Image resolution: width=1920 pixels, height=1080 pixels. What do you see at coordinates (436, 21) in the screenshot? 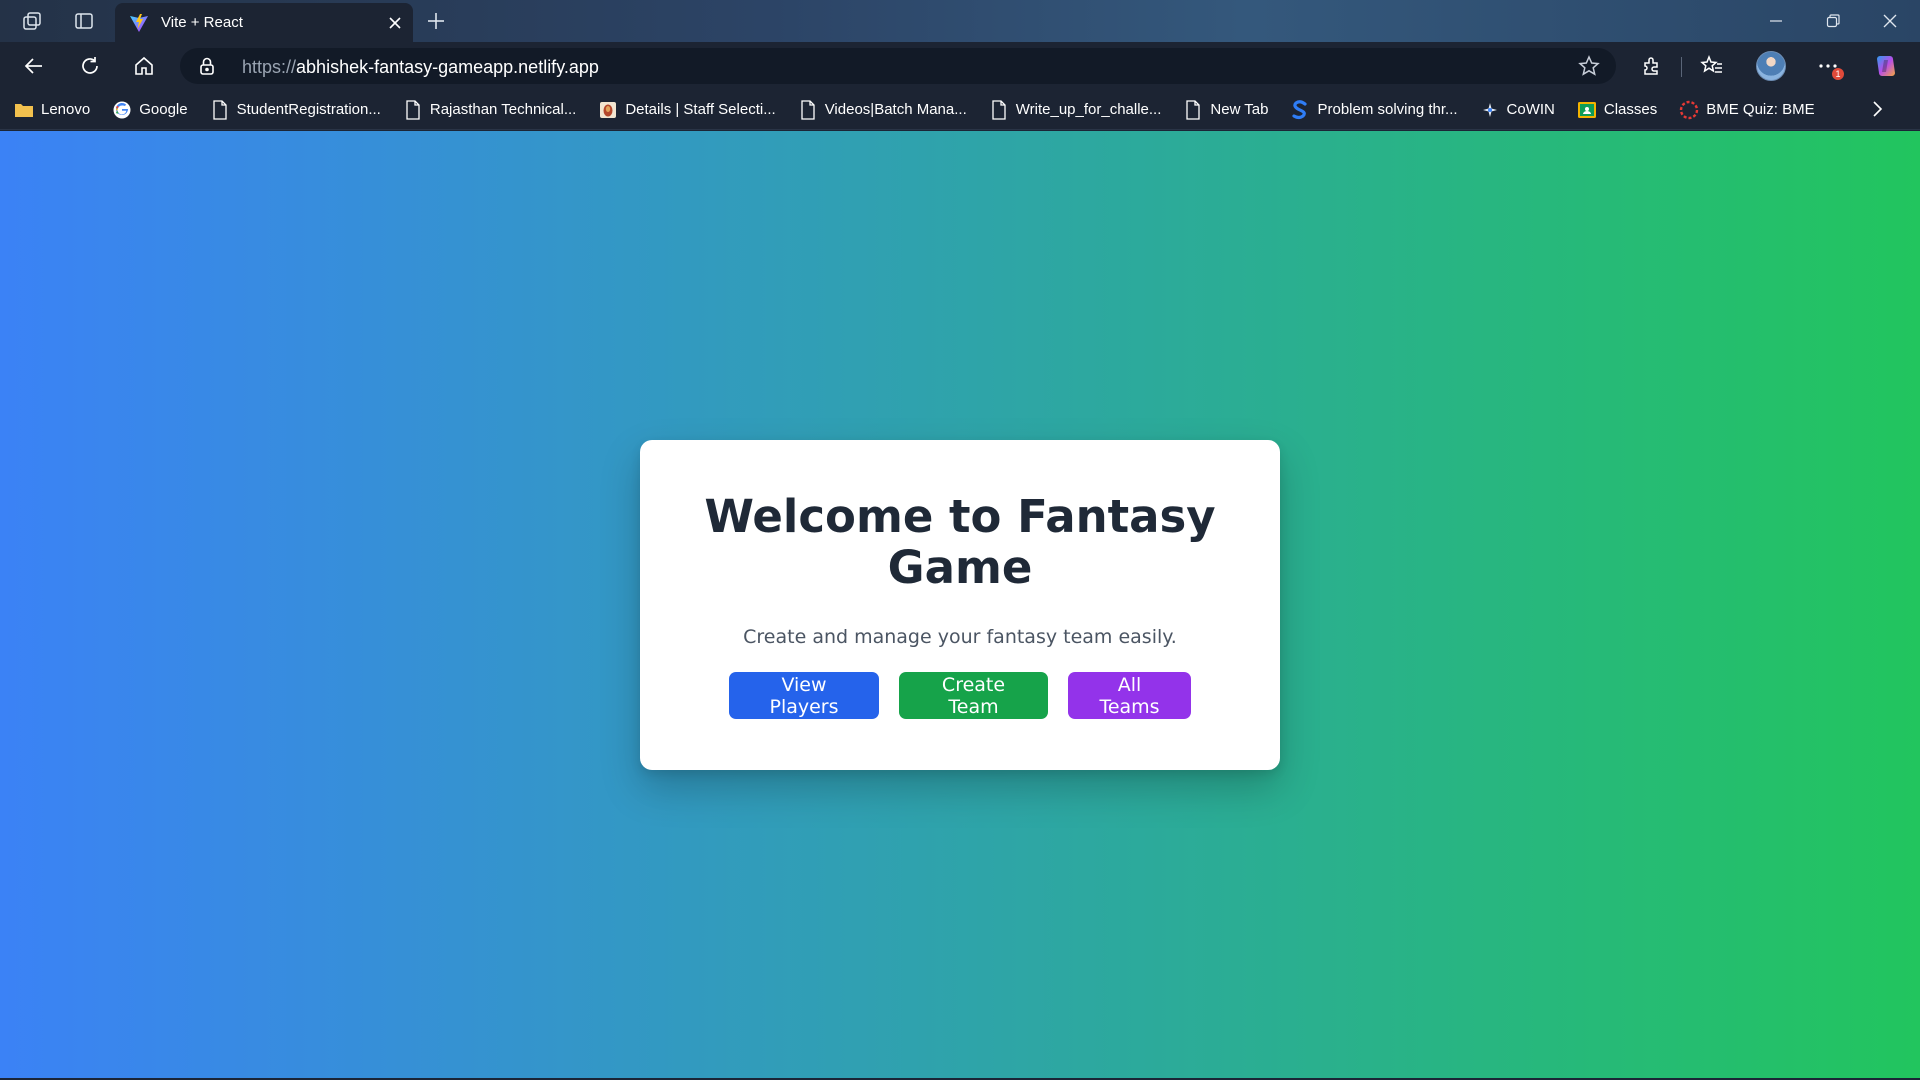
I see `new-tab-icon` at bounding box center [436, 21].